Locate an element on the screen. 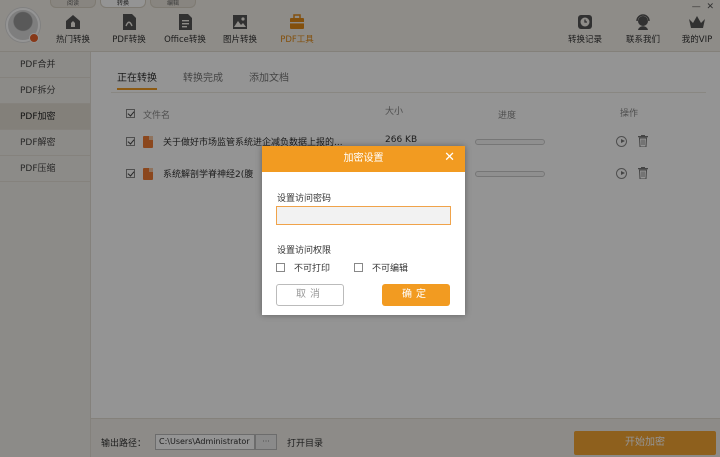 The image size is (720, 457). no-print-checkbox is located at coordinates (280, 267).